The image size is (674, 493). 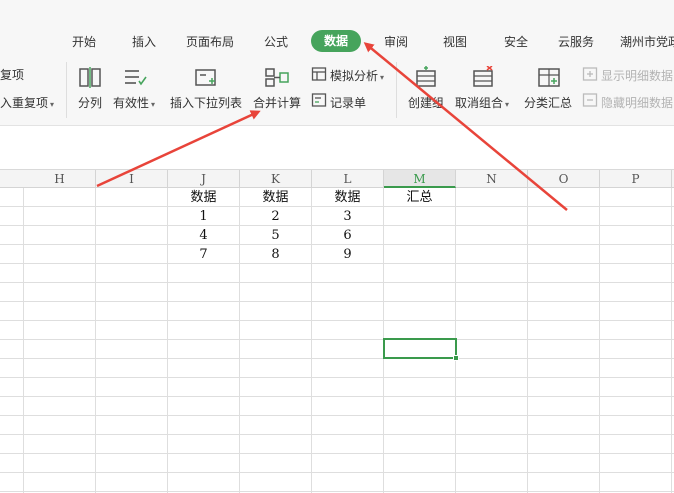 I want to click on validity-label: 有效性 ▾, so click(x=134, y=102).